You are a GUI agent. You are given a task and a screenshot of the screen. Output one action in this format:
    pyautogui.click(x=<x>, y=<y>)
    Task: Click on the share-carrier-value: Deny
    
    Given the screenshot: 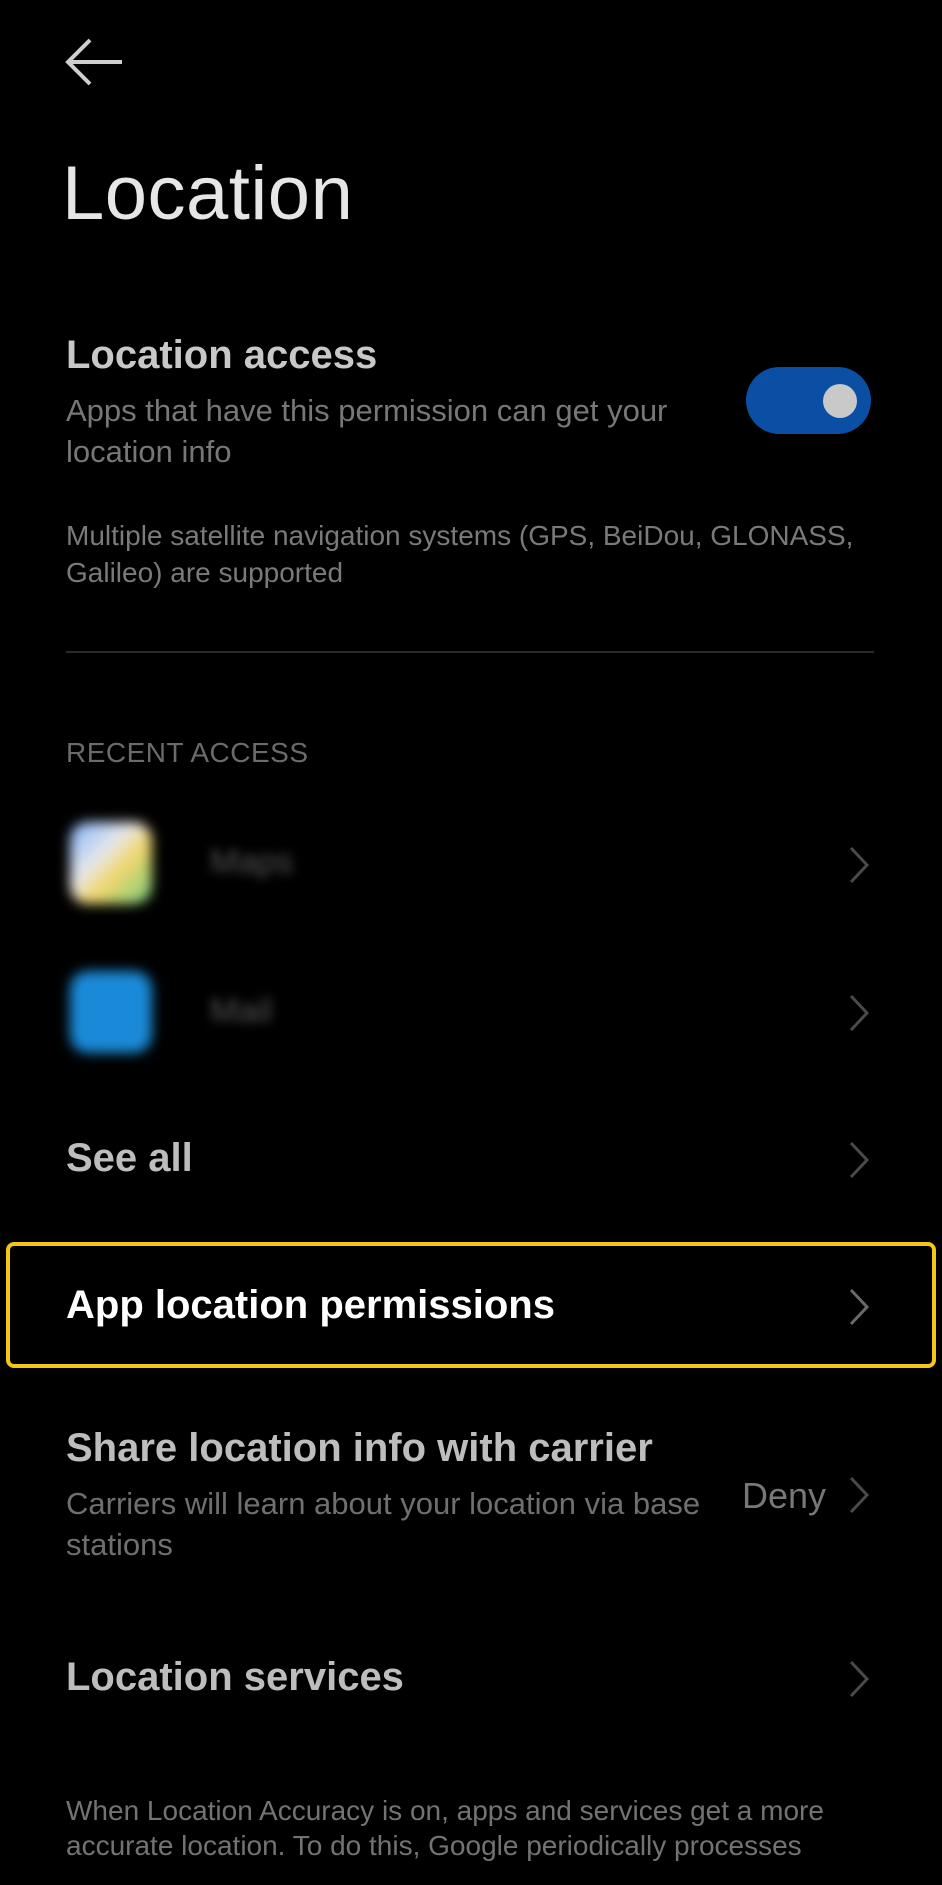 What is the action you would take?
    pyautogui.click(x=784, y=1495)
    